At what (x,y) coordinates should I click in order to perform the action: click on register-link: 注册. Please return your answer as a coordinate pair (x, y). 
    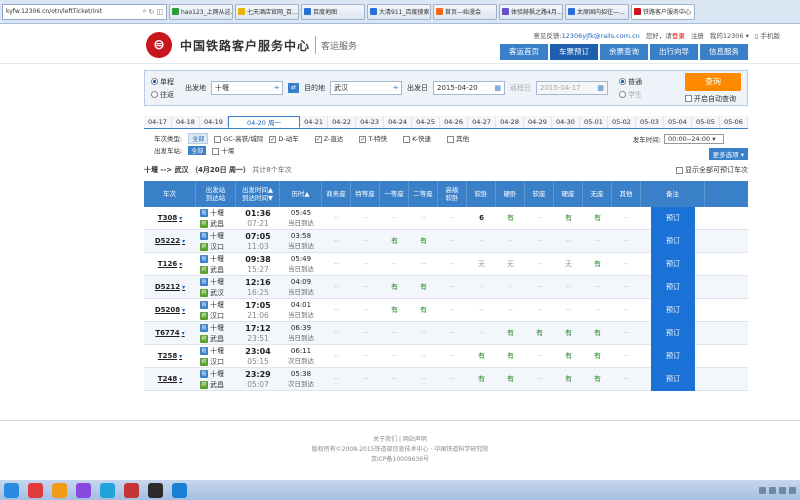
    Looking at the image, I should click on (697, 35).